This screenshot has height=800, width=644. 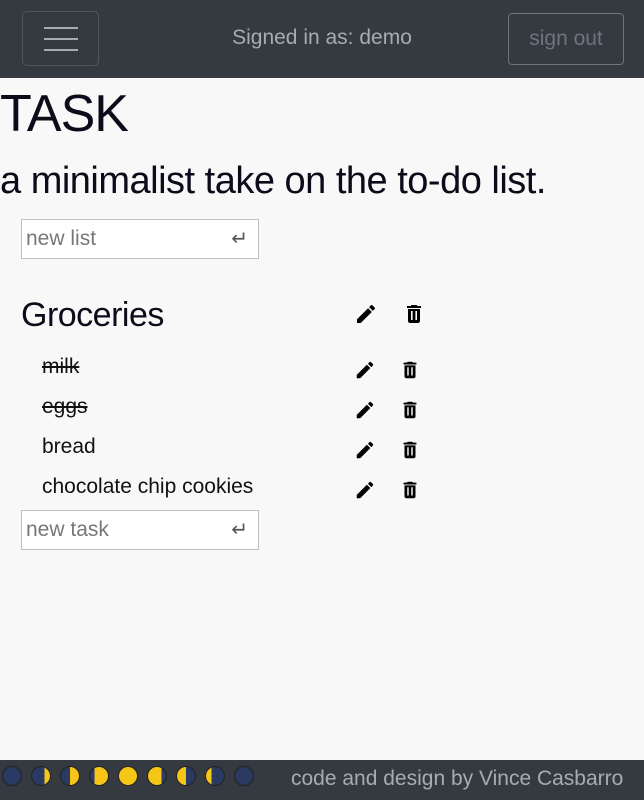 What do you see at coordinates (65, 407) in the screenshot?
I see `task-label: eggs` at bounding box center [65, 407].